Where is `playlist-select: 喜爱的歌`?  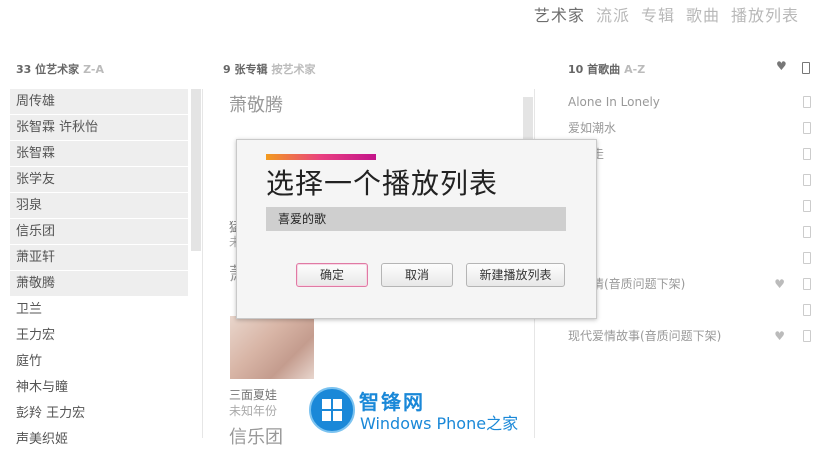
playlist-select: 喜爱的歌 is located at coordinates (416, 219).